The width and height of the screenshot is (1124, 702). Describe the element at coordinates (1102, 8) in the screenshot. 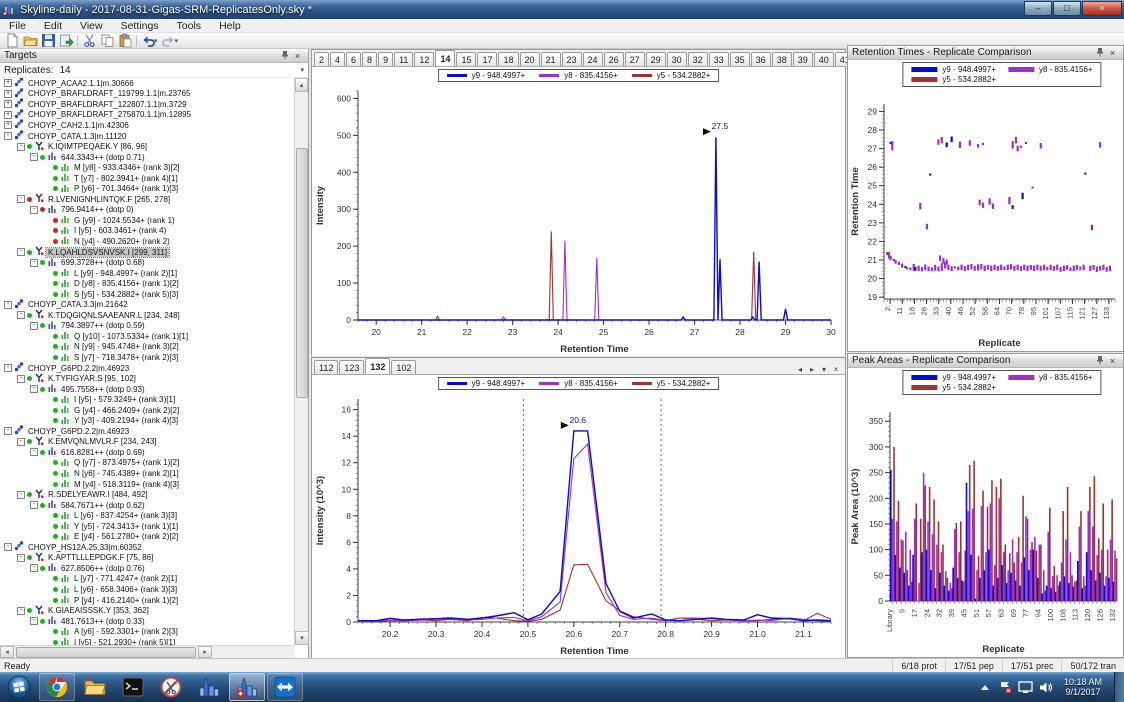

I see `close-button: ×` at that location.